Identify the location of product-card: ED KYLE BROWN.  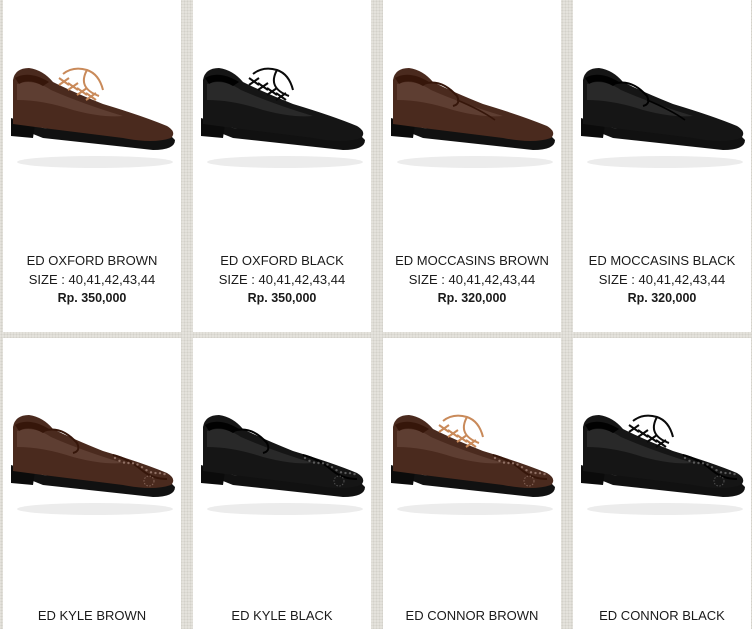
(92, 483).